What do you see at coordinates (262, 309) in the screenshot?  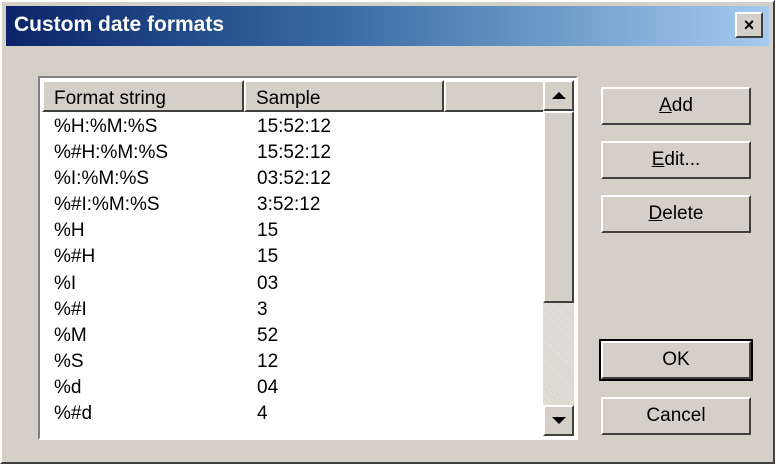 I see `sample-cell: 3` at bounding box center [262, 309].